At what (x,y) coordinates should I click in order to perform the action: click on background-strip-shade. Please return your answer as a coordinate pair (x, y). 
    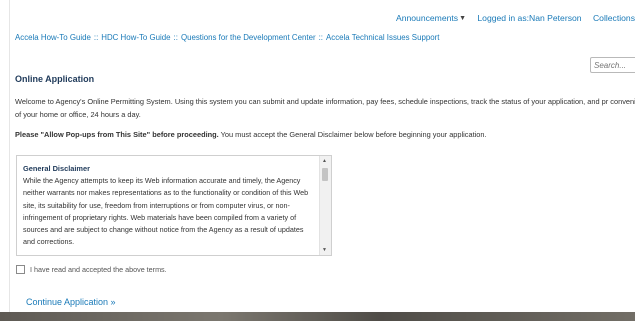
    Looking at the image, I should click on (317, 316).